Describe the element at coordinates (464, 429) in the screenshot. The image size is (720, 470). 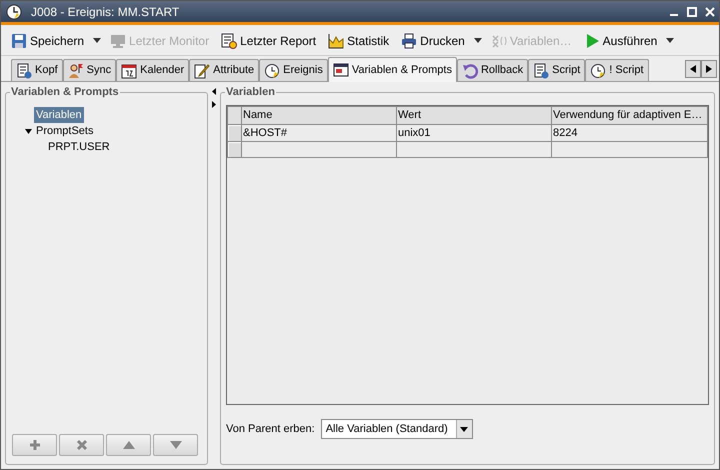
I see `dropdown-arrow-icon` at that location.